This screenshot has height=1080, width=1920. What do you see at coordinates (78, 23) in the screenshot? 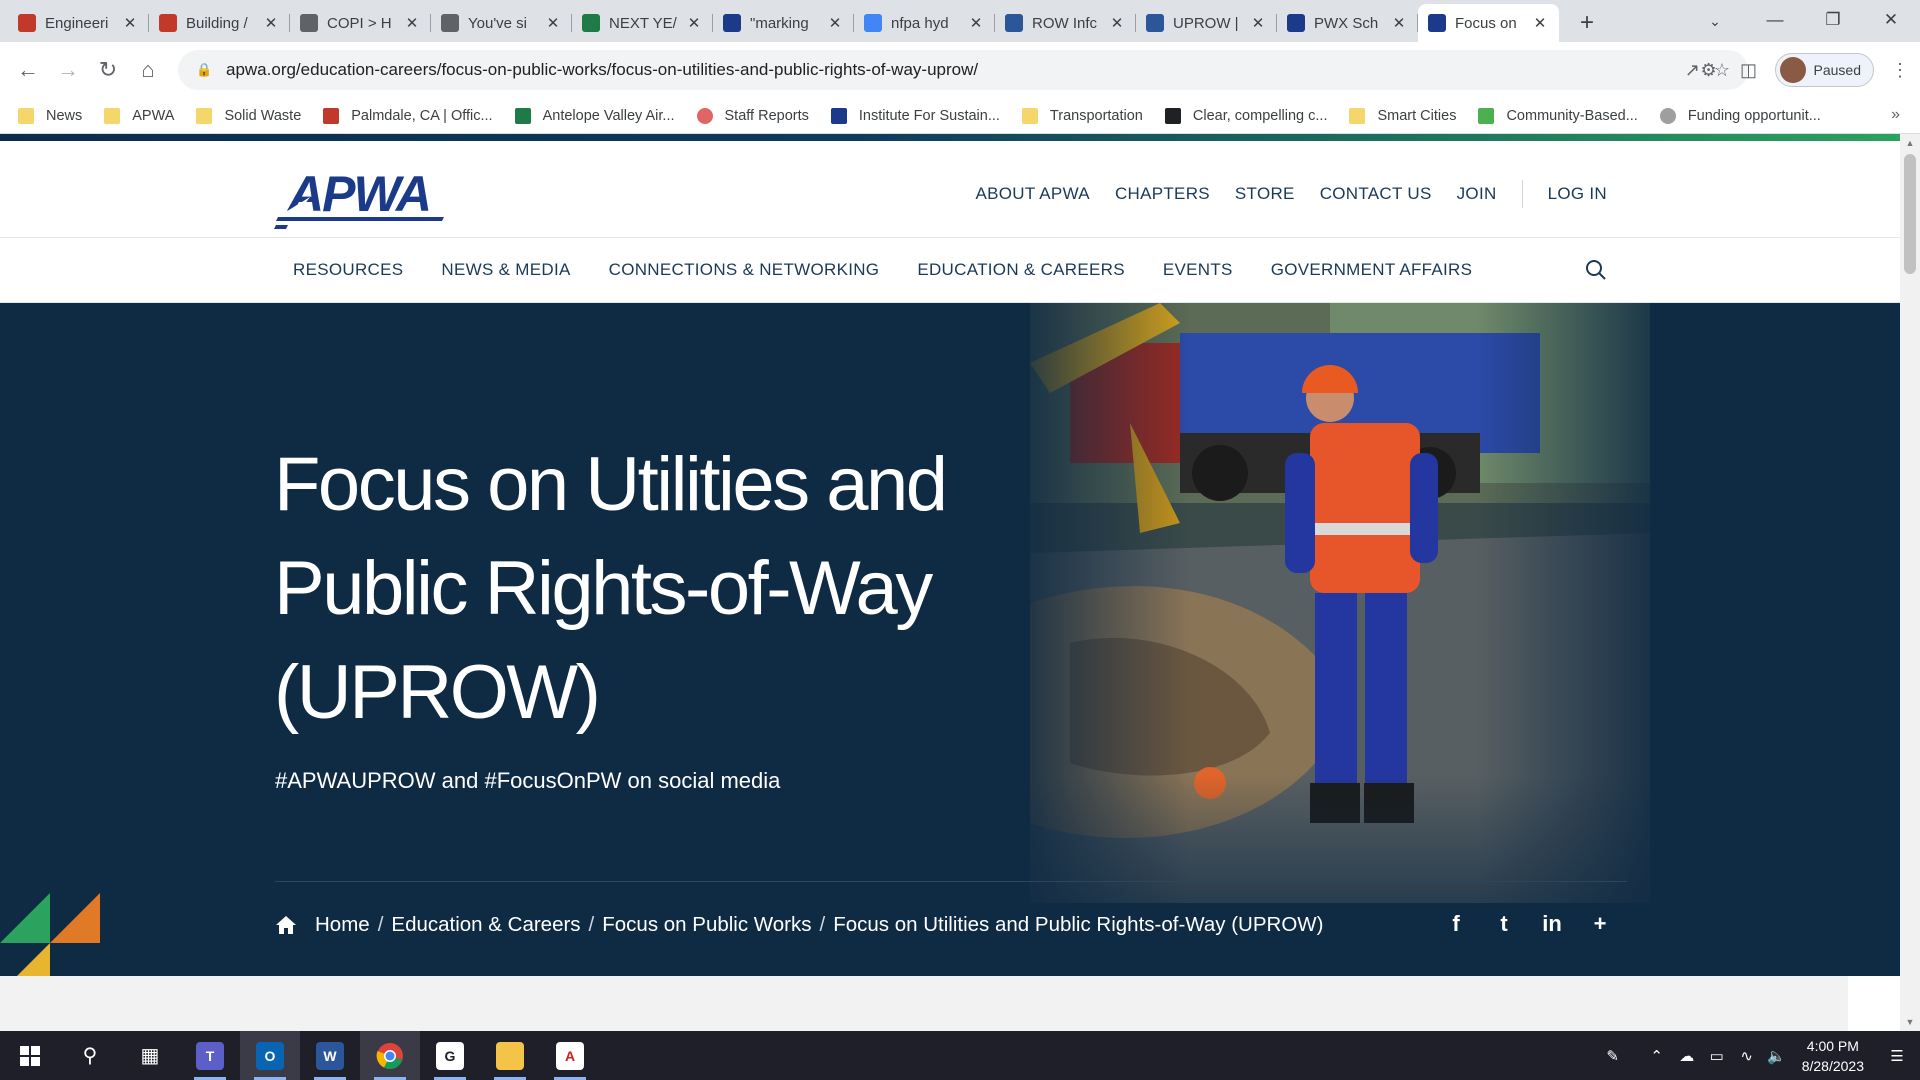
I see `browser-tab: Engineeri ✕` at bounding box center [78, 23].